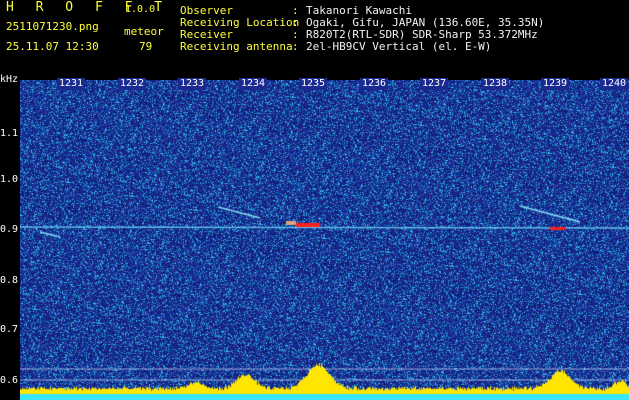 The image size is (629, 400). What do you see at coordinates (132, 84) in the screenshot?
I see `minute-label: 1232` at bounding box center [132, 84].